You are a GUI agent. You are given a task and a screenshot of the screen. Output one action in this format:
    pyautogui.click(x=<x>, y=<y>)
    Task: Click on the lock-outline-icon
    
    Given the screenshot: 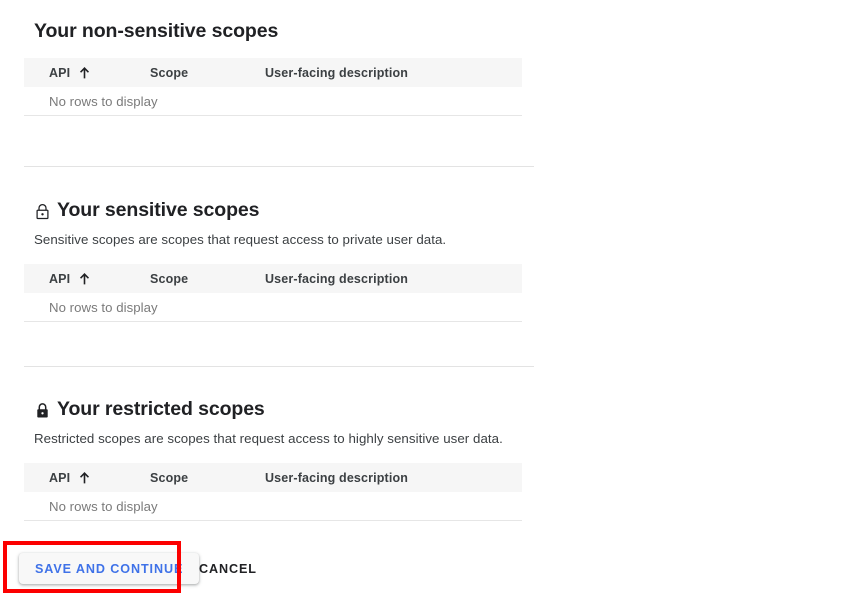 What is the action you would take?
    pyautogui.click(x=42, y=211)
    